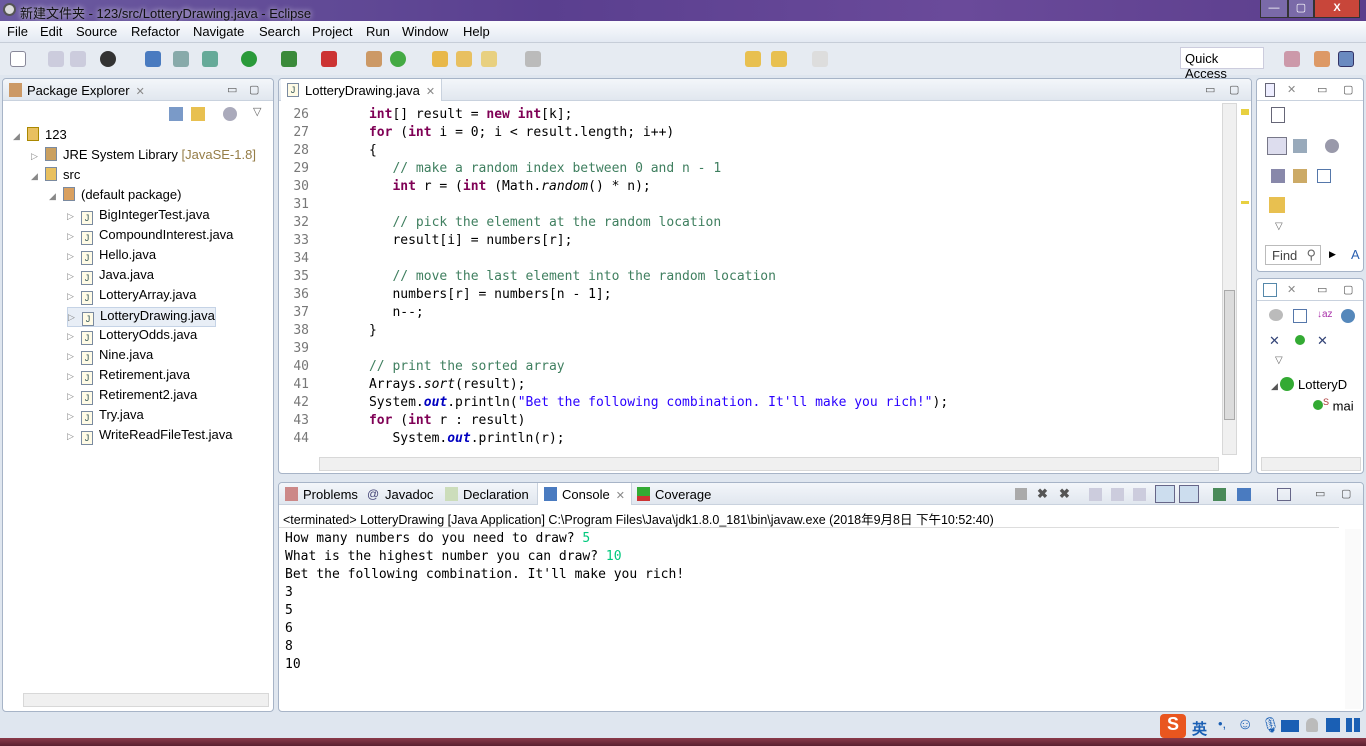 This screenshot has width=1366, height=746. Describe the element at coordinates (1245, 202) in the screenshot. I see `occurrence-marker` at that location.